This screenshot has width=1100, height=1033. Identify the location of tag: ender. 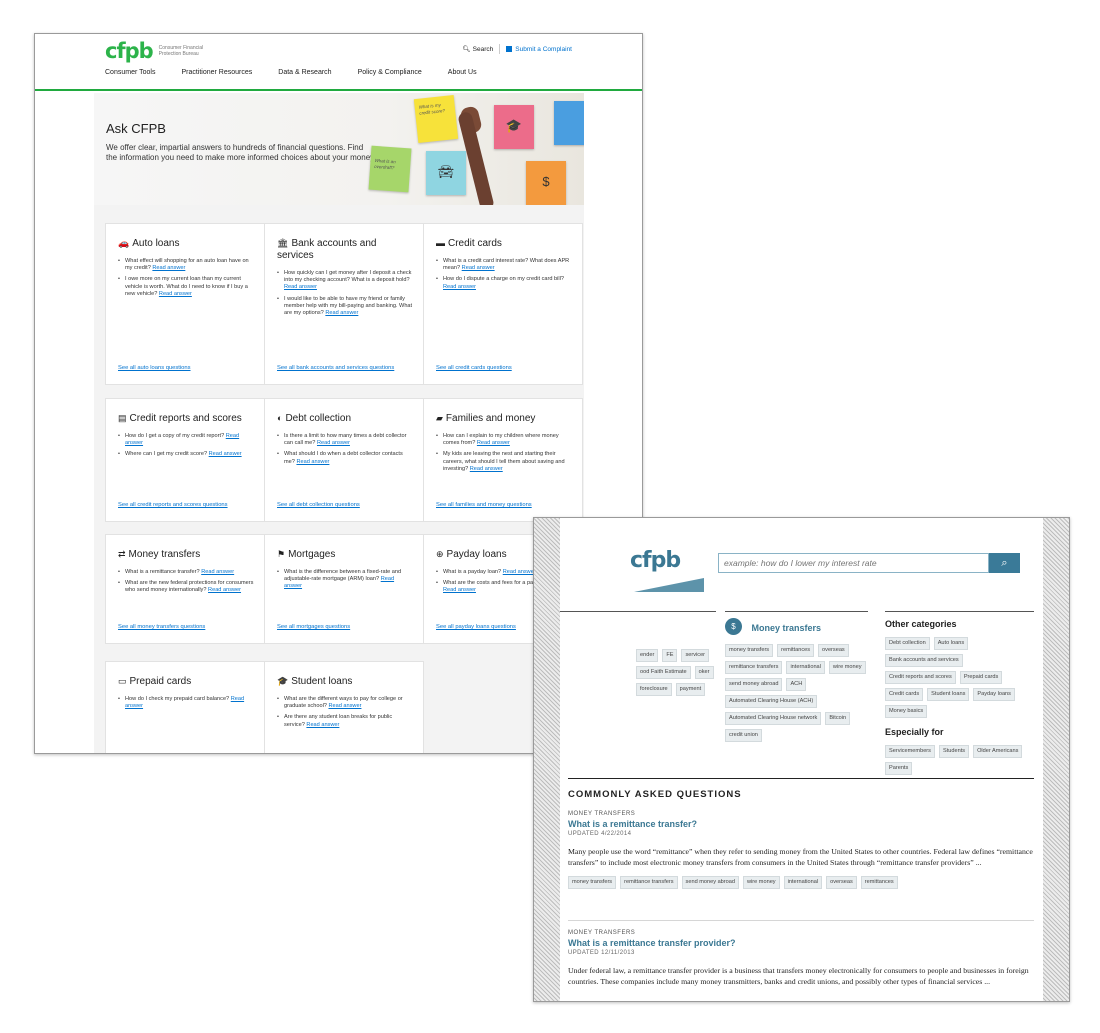
(647, 655).